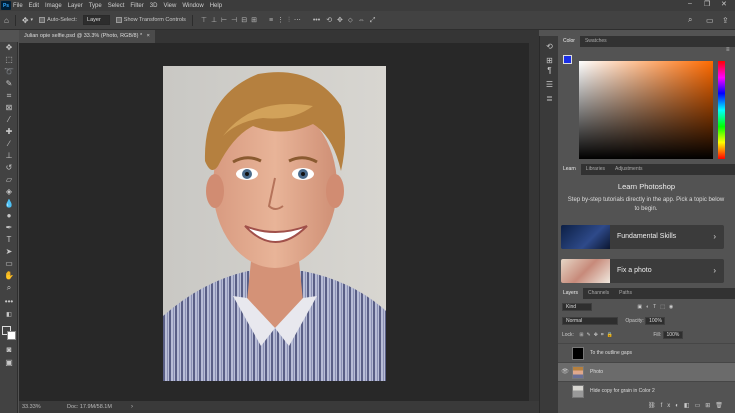 The height and width of the screenshot is (413, 735). Describe the element at coordinates (585, 271) in the screenshot. I see `card-thumbnail` at that location.